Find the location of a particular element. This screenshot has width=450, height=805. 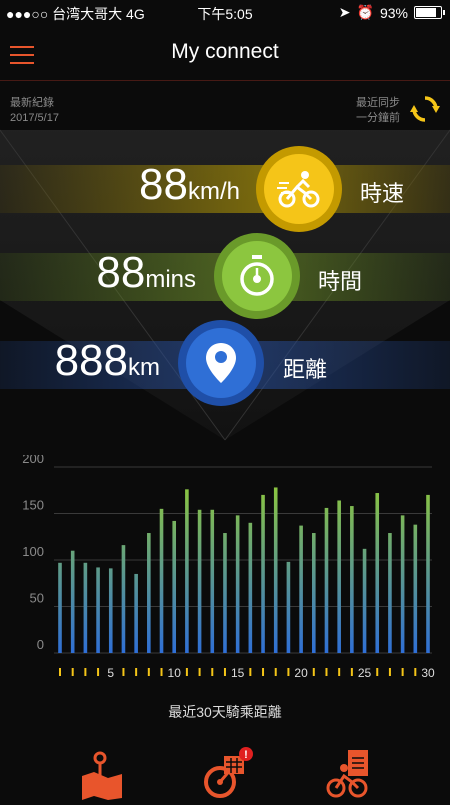

tab-rider-report is located at coordinates (352, 773).